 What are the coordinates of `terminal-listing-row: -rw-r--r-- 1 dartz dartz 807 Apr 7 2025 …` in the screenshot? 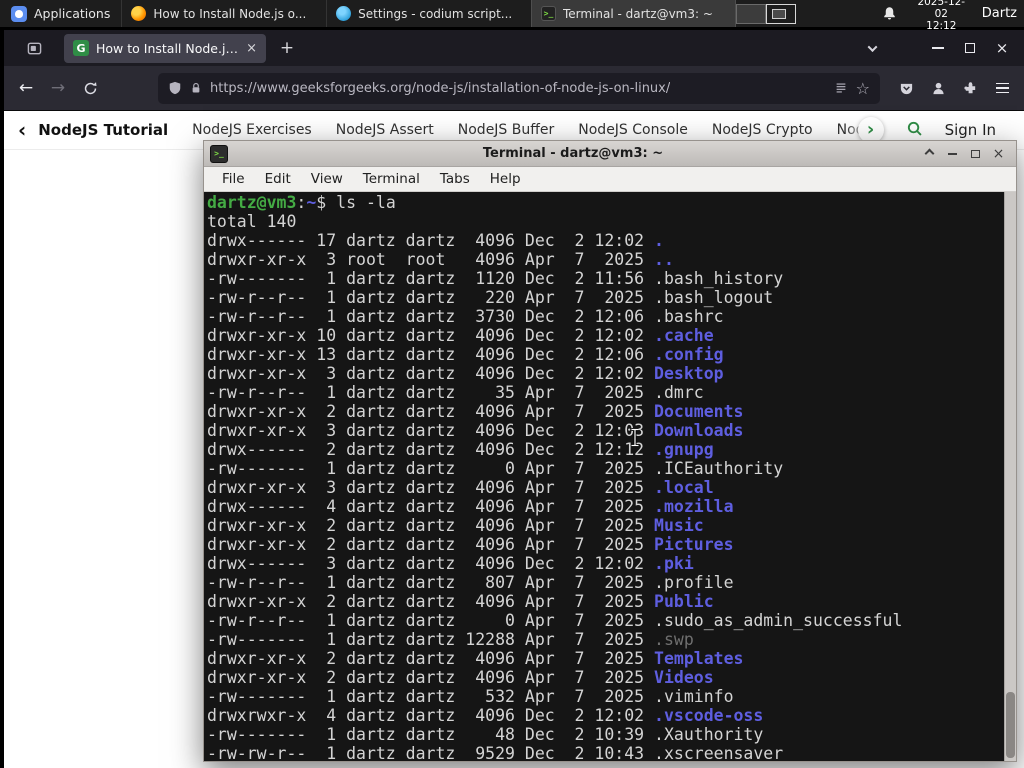 It's located at (470, 582).